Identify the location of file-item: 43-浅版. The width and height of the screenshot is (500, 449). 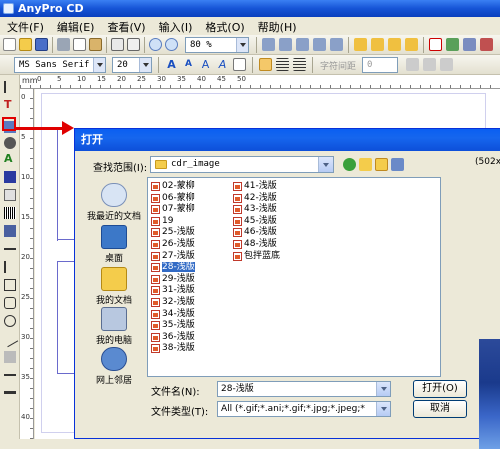
(255, 209).